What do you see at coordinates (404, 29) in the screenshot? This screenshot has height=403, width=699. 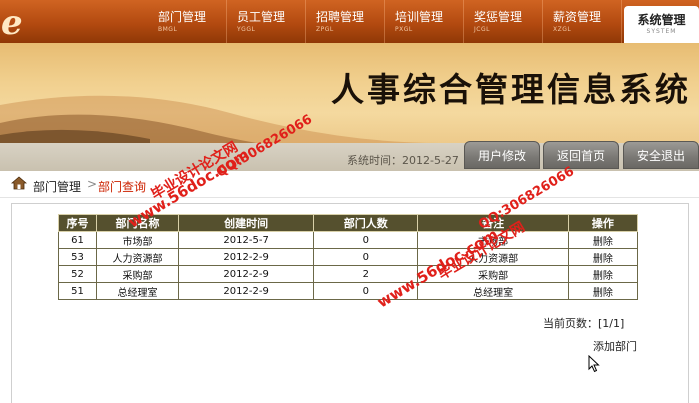 I see `nav-sublabel: PXGL` at bounding box center [404, 29].